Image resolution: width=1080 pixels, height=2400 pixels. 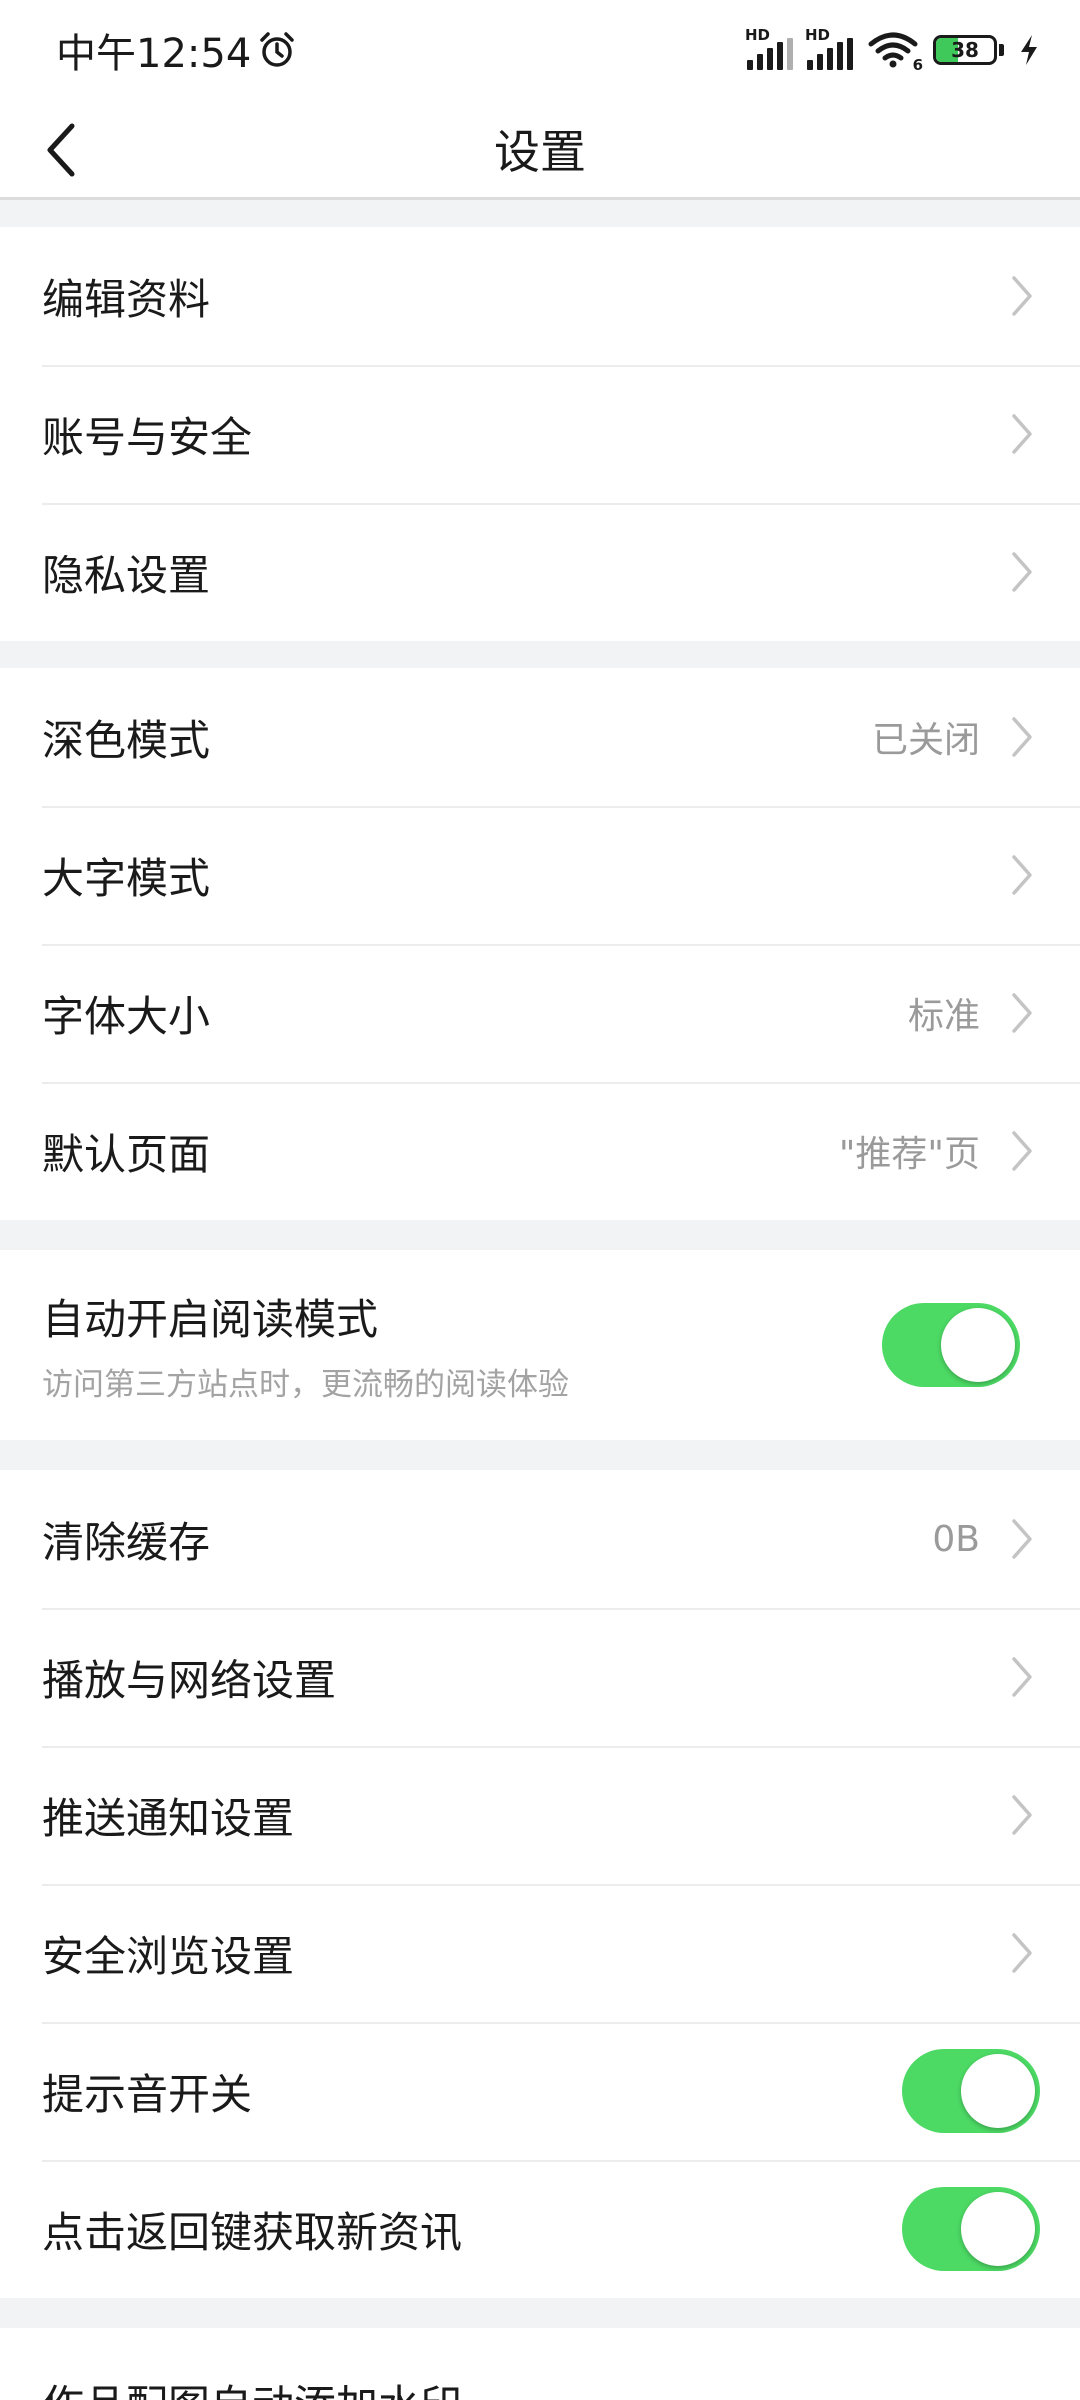 I want to click on push-notifications-row: 推送通知设置, so click(x=540, y=1815).